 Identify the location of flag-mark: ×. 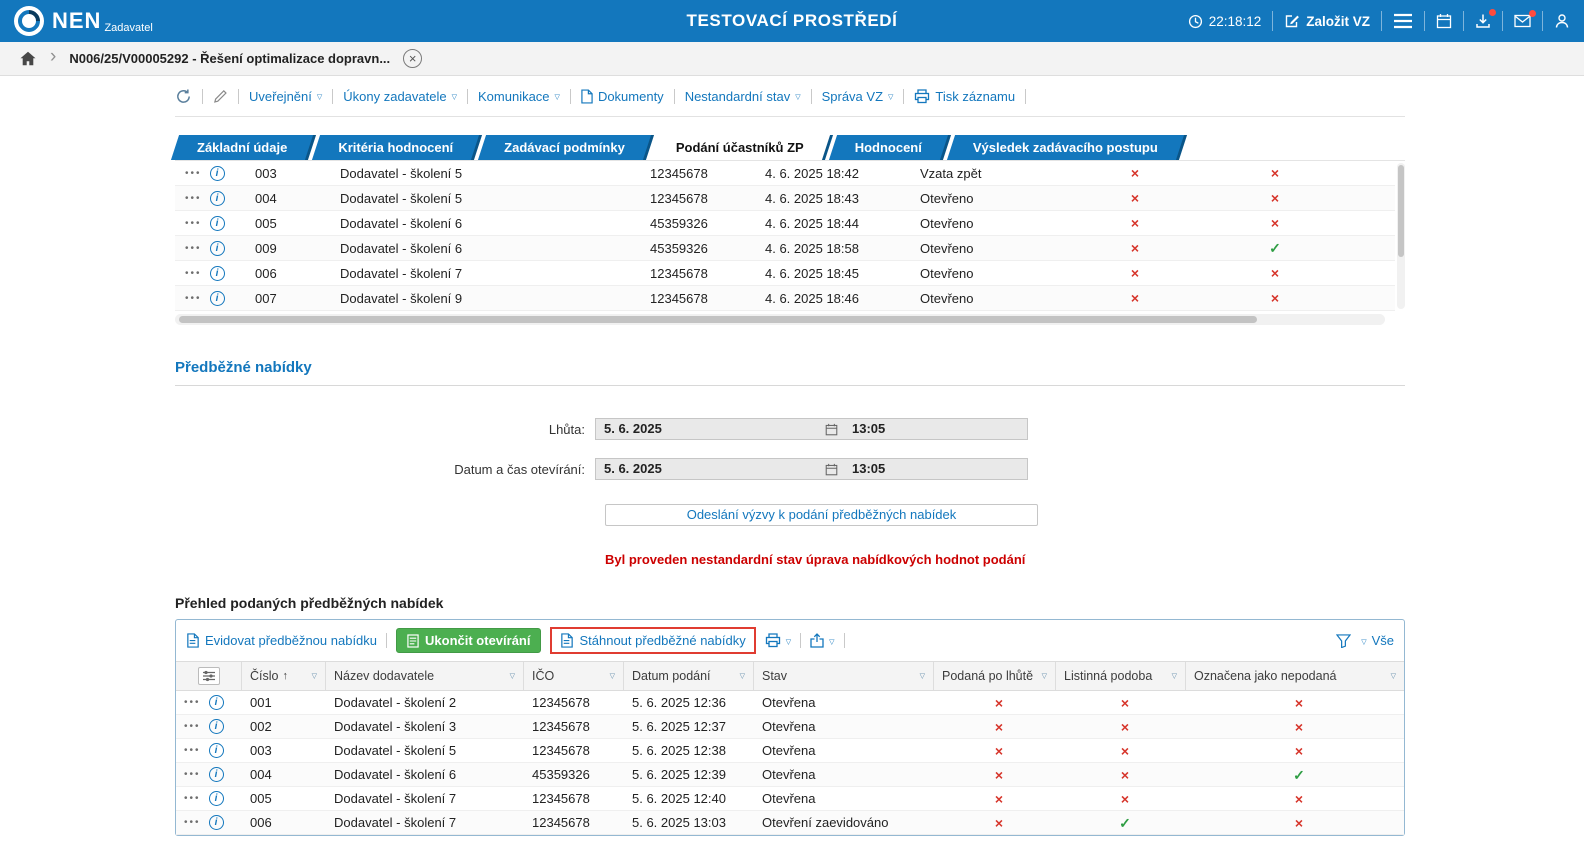
(1135, 247).